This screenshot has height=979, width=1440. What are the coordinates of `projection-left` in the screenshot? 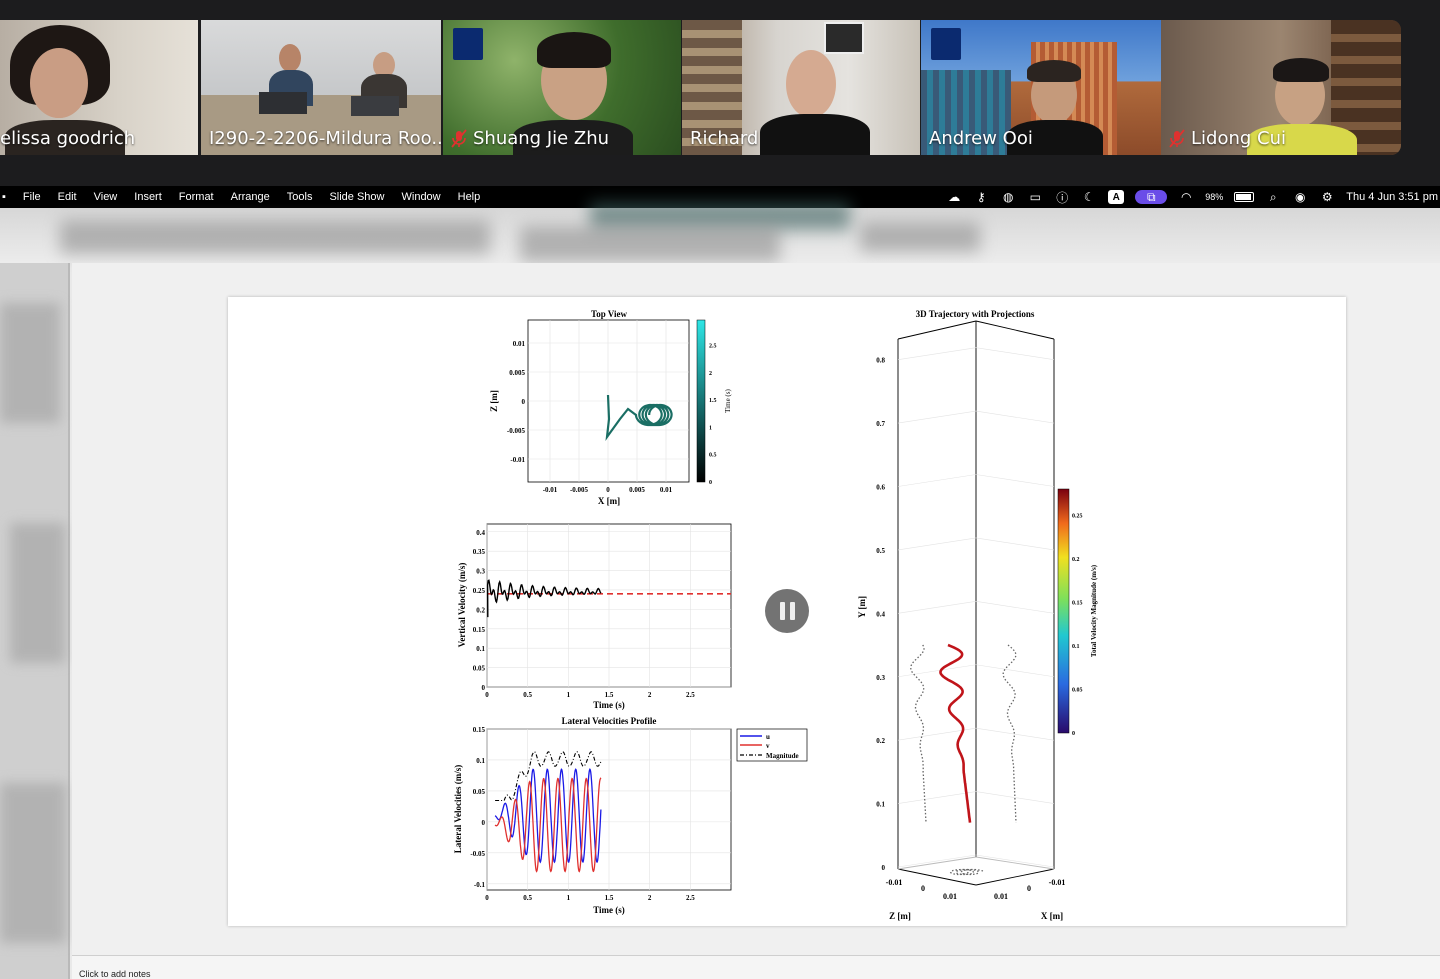 It's located at (918, 733).